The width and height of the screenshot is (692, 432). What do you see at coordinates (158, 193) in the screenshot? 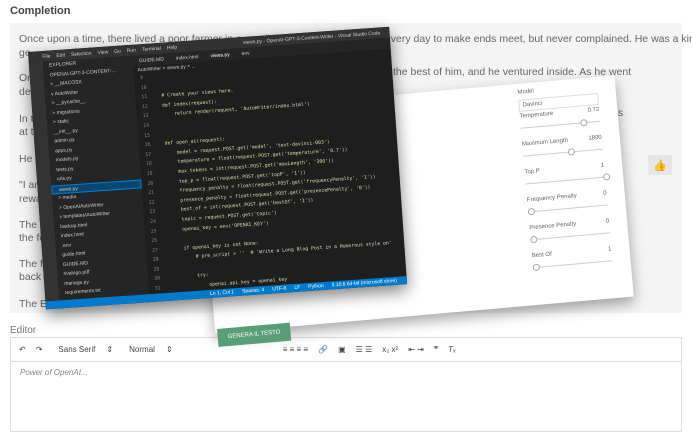
I see `line-number: 21` at bounding box center [158, 193].